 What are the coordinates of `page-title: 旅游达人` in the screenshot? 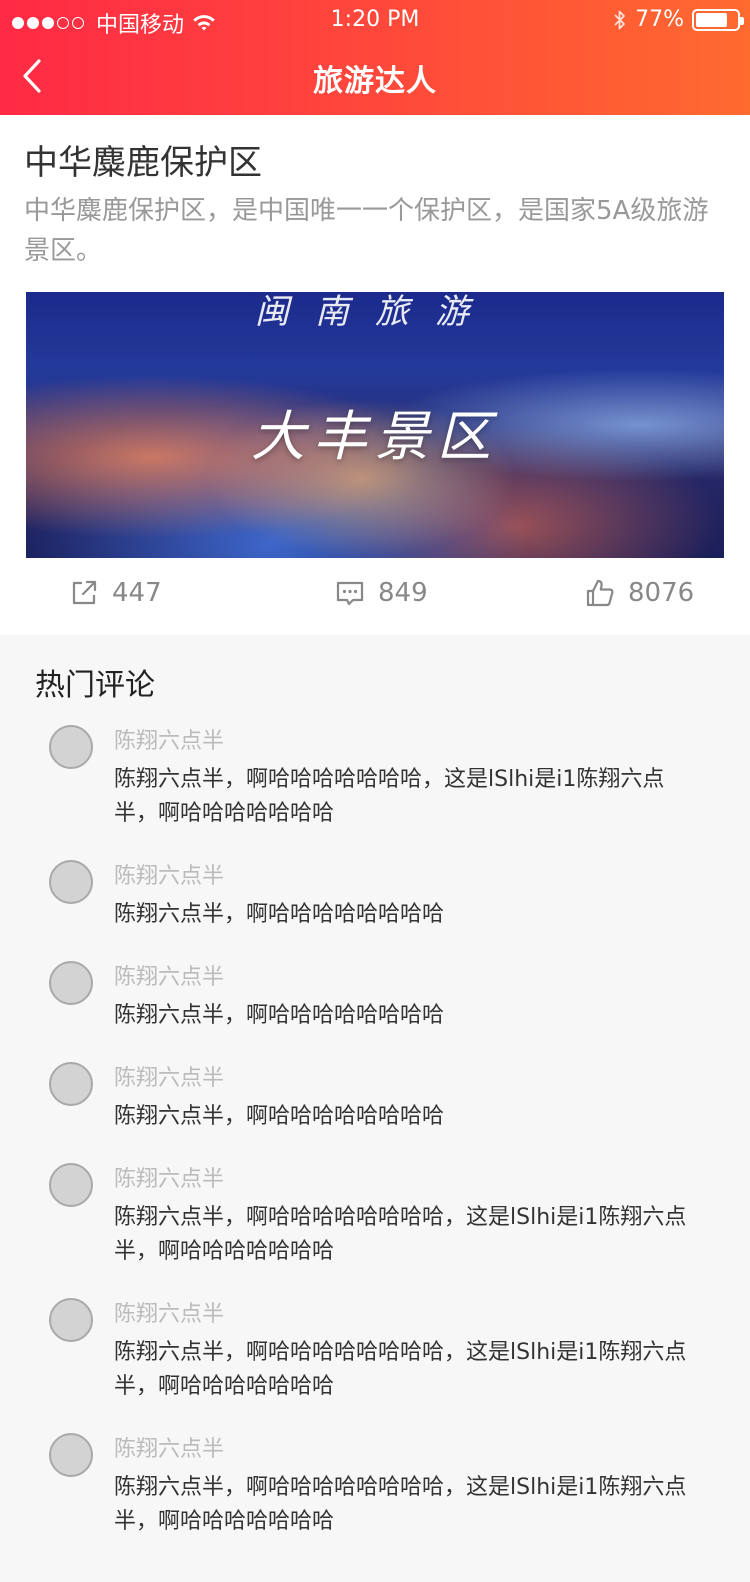 It's located at (375, 81).